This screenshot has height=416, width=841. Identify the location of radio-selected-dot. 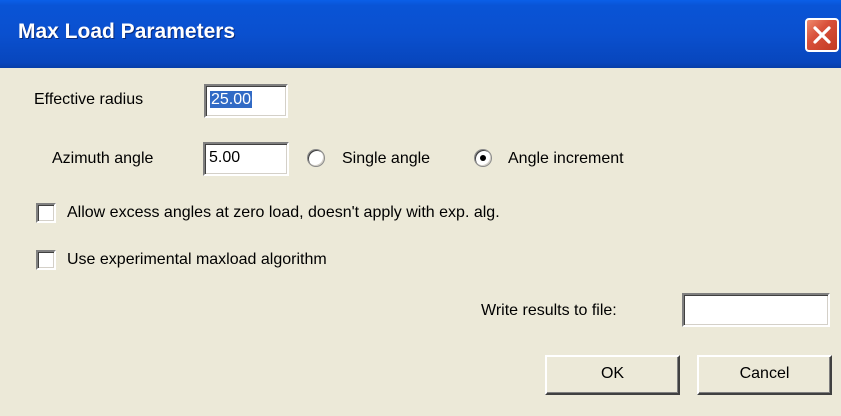
(483, 158).